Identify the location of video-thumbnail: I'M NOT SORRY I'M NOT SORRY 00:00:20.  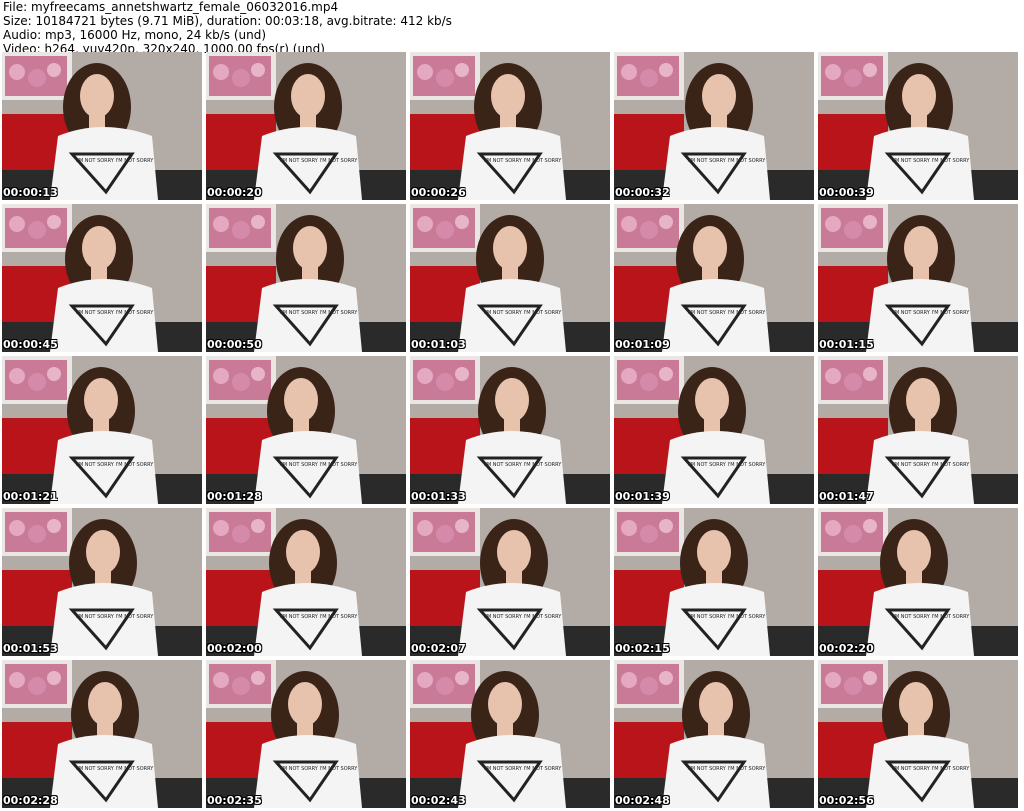
(306, 126).